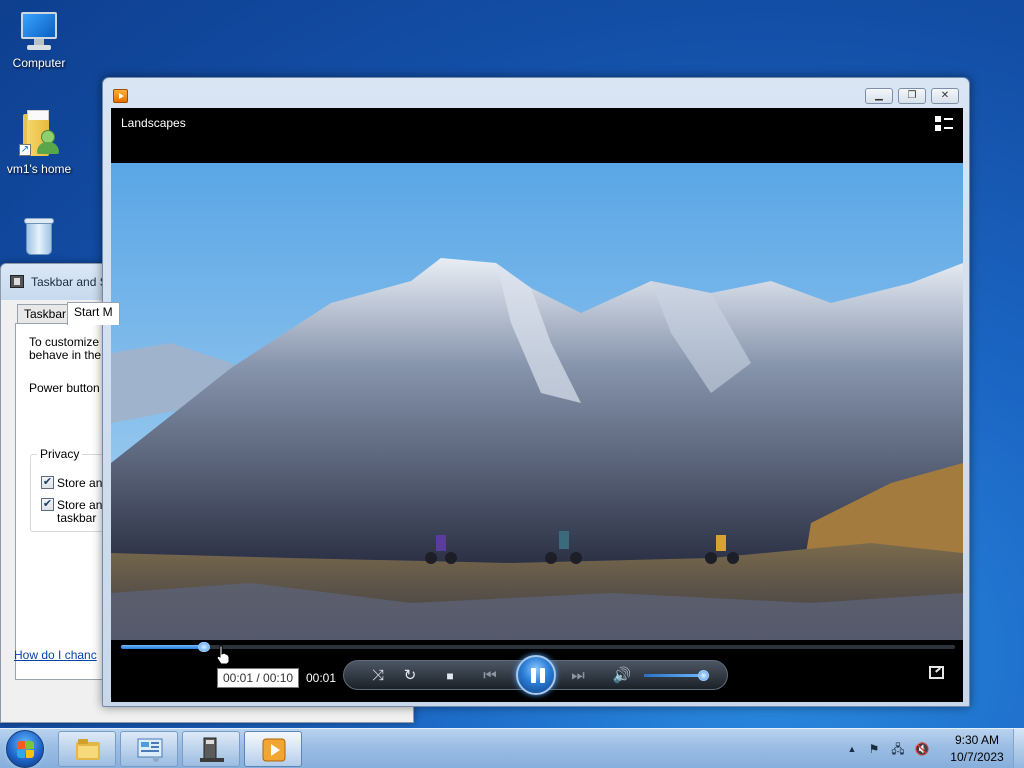 This screenshot has width=1024, height=768. What do you see at coordinates (898, 749) in the screenshot?
I see `network-icon: 🖧` at bounding box center [898, 749].